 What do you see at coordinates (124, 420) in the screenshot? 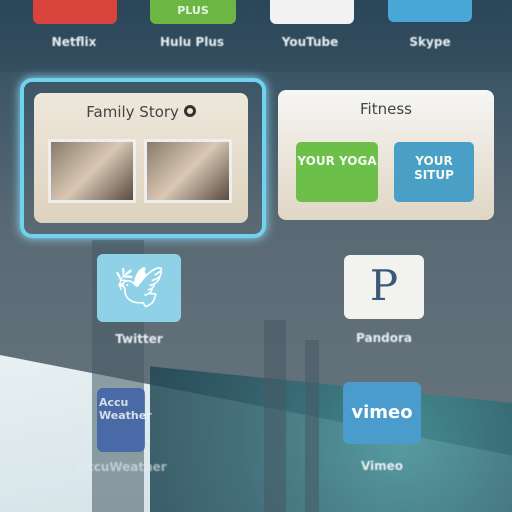
I see `accuweather-app: Accu Weather` at bounding box center [124, 420].